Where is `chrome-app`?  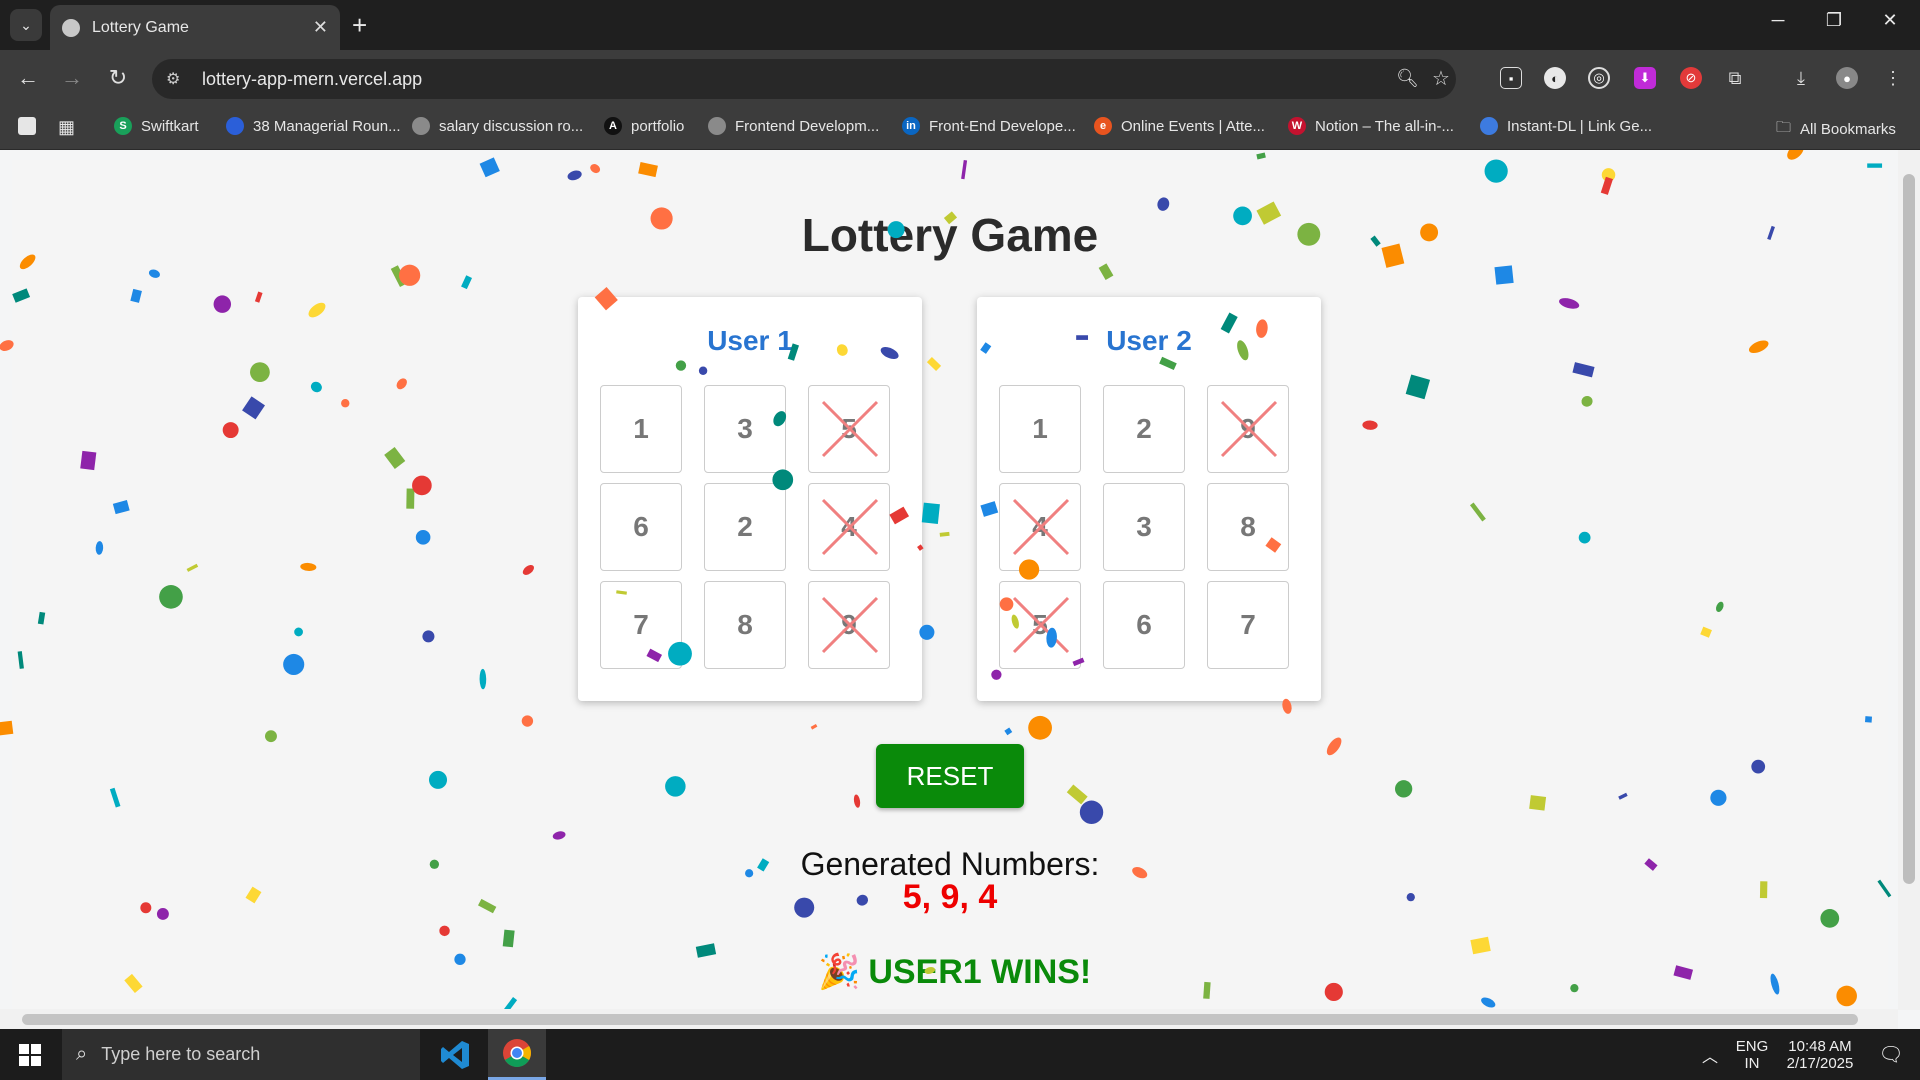
chrome-app is located at coordinates (517, 1054).